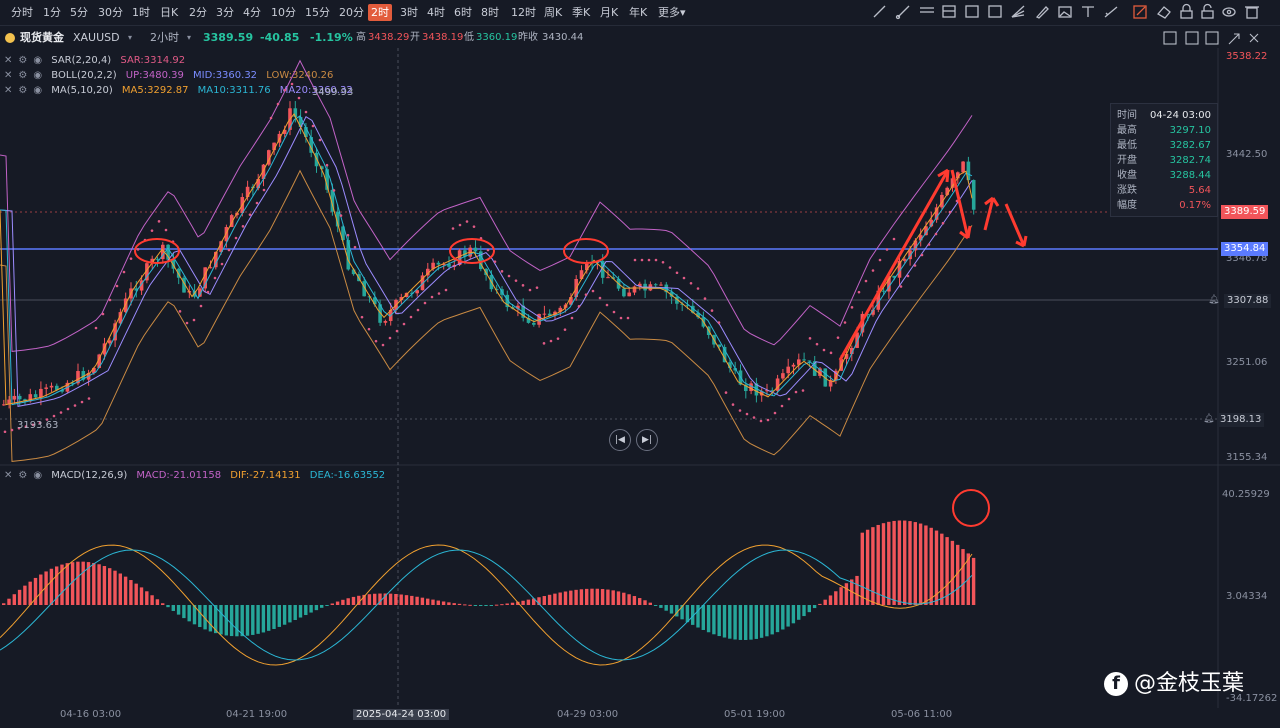 This screenshot has height=728, width=1280. What do you see at coordinates (588, 714) in the screenshot?
I see `x-axis-label: 04-29 03:00` at bounding box center [588, 714].